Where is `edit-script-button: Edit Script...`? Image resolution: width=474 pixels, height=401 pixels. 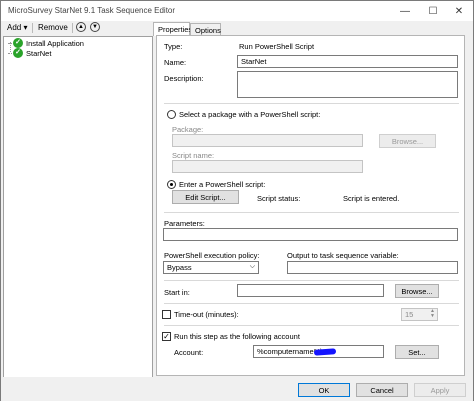
edit-script-button: Edit Script... is located at coordinates (205, 197).